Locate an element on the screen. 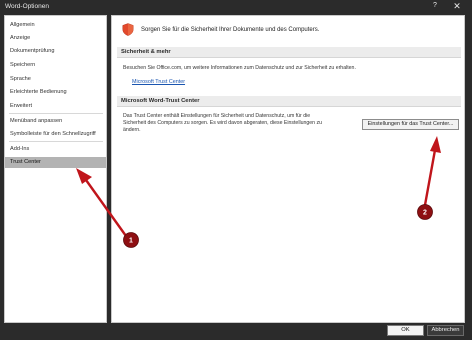 The height and width of the screenshot is (340, 472). sidebar-item-dokumentpruefung: Dokumentprüfung is located at coordinates (55, 51).